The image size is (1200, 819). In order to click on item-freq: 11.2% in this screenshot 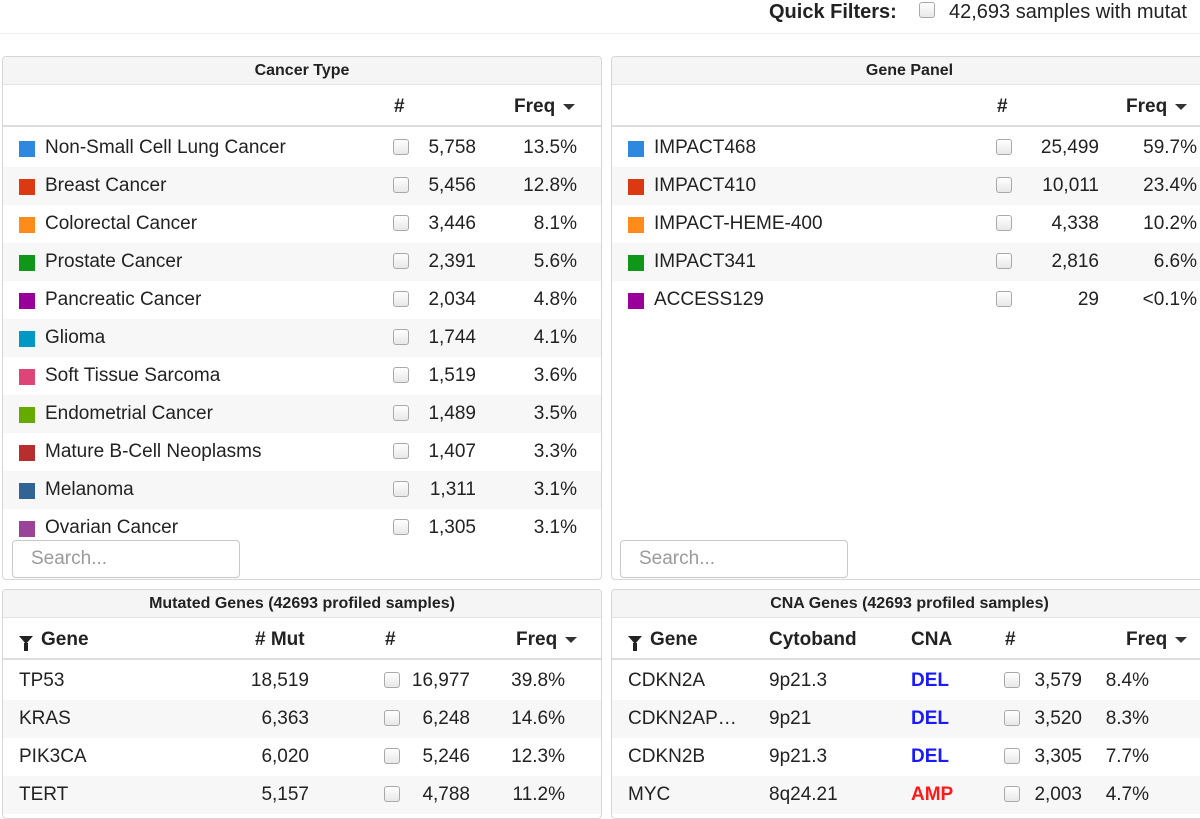, I will do `click(538, 794)`.